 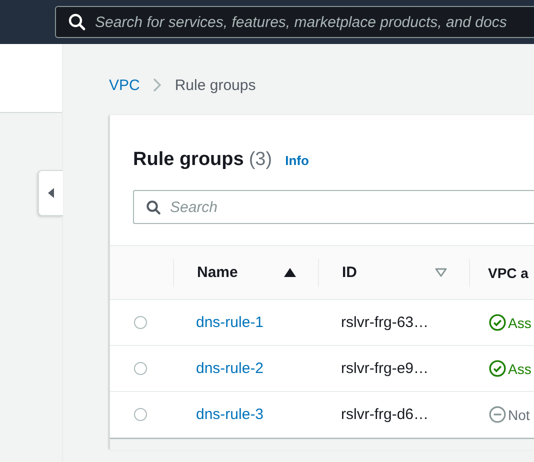 What do you see at coordinates (124, 85) in the screenshot?
I see `breadcrumb-link: VPC` at bounding box center [124, 85].